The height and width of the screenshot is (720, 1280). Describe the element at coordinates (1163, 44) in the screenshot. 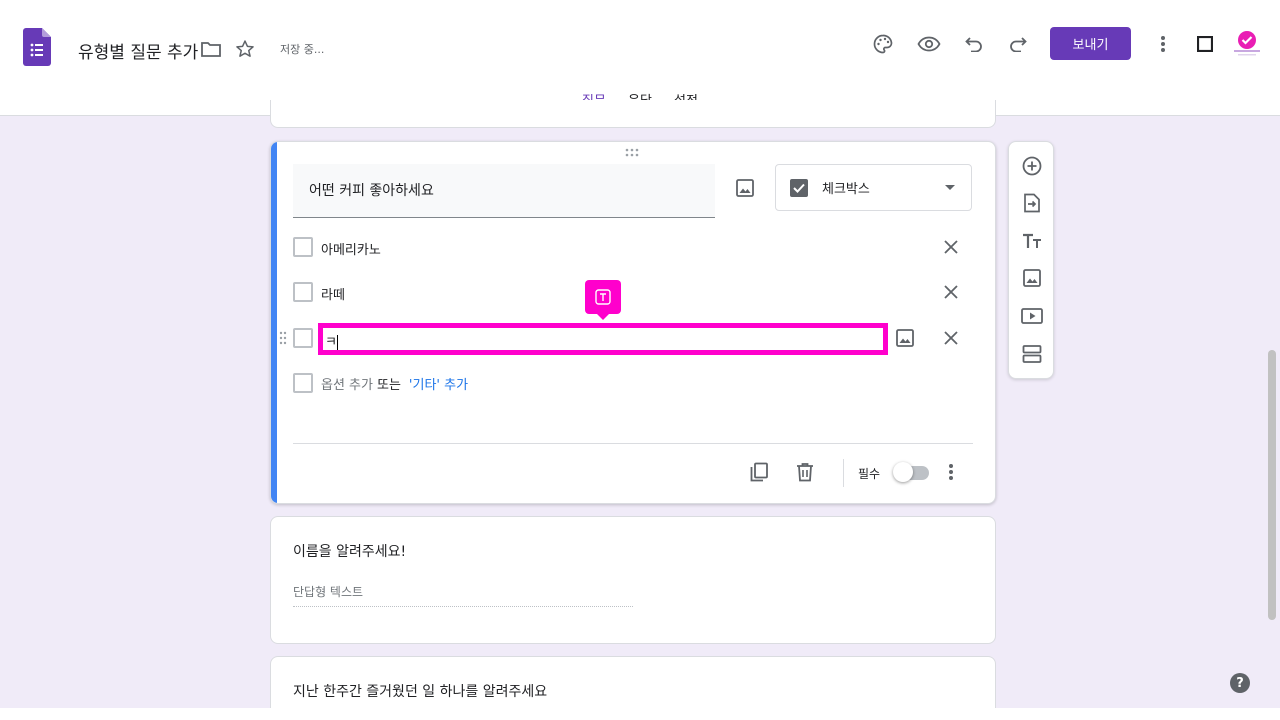

I see `more-vert-icon` at that location.